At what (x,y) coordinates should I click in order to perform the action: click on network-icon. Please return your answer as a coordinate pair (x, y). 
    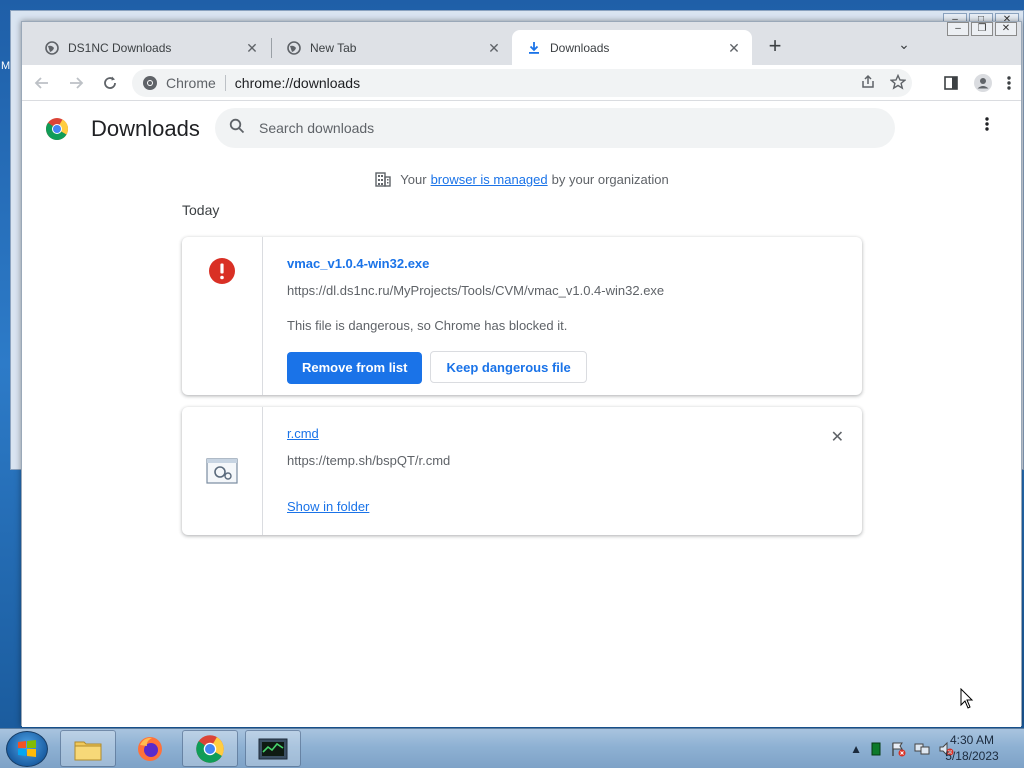
    Looking at the image, I should click on (922, 749).